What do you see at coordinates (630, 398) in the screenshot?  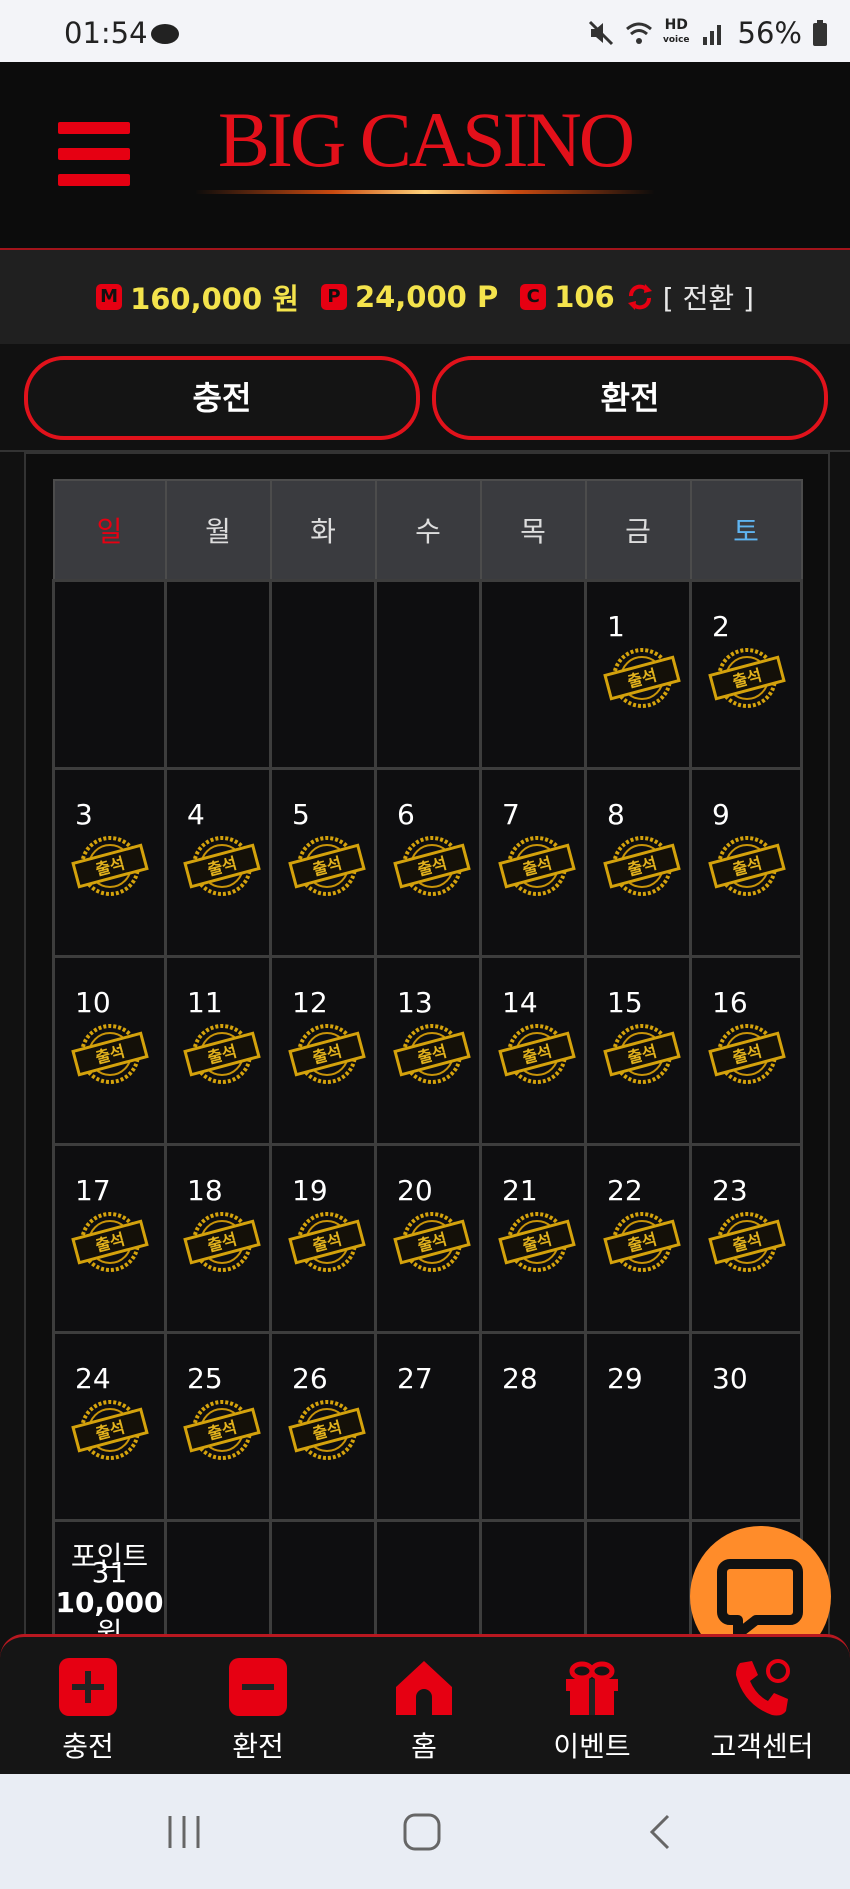 I see `withdraw-button: 환전` at bounding box center [630, 398].